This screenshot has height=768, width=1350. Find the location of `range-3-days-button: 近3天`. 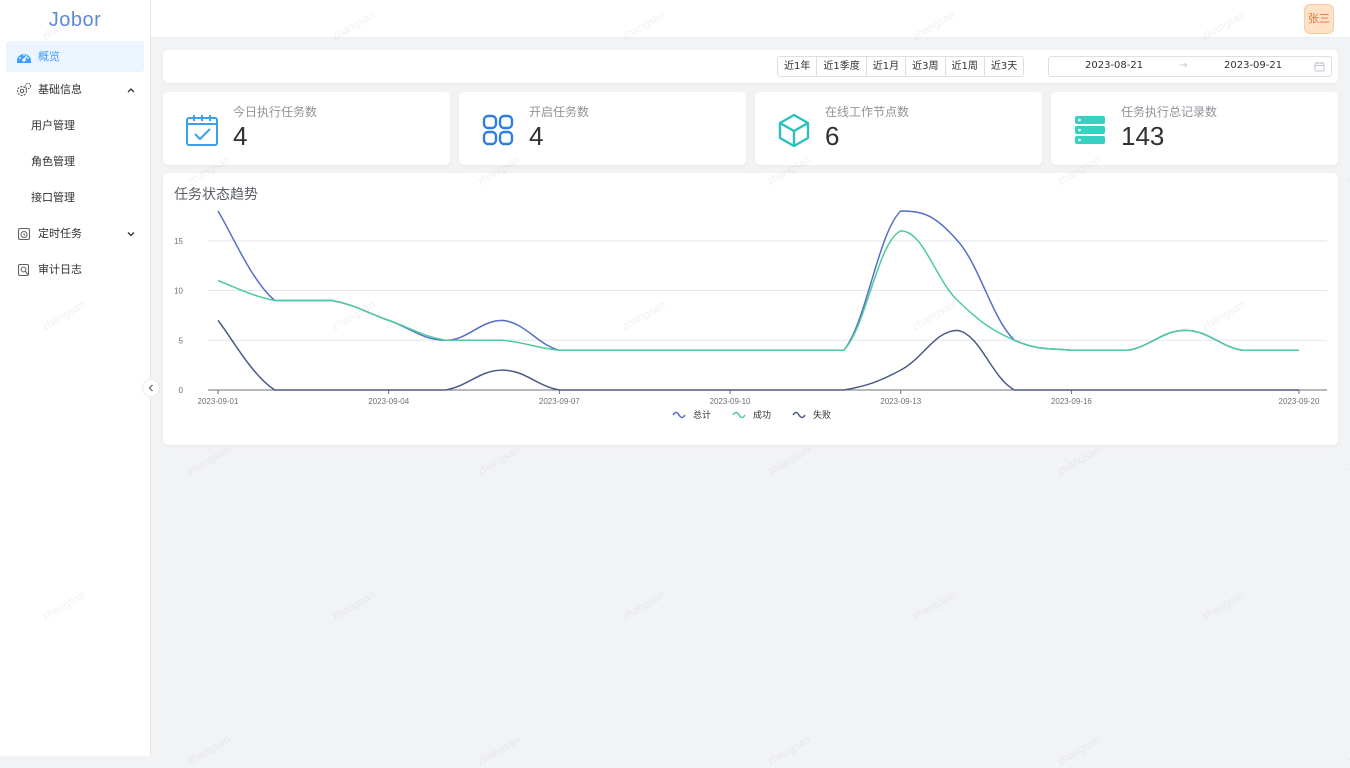

range-3-days-button: 近3天 is located at coordinates (1004, 66).